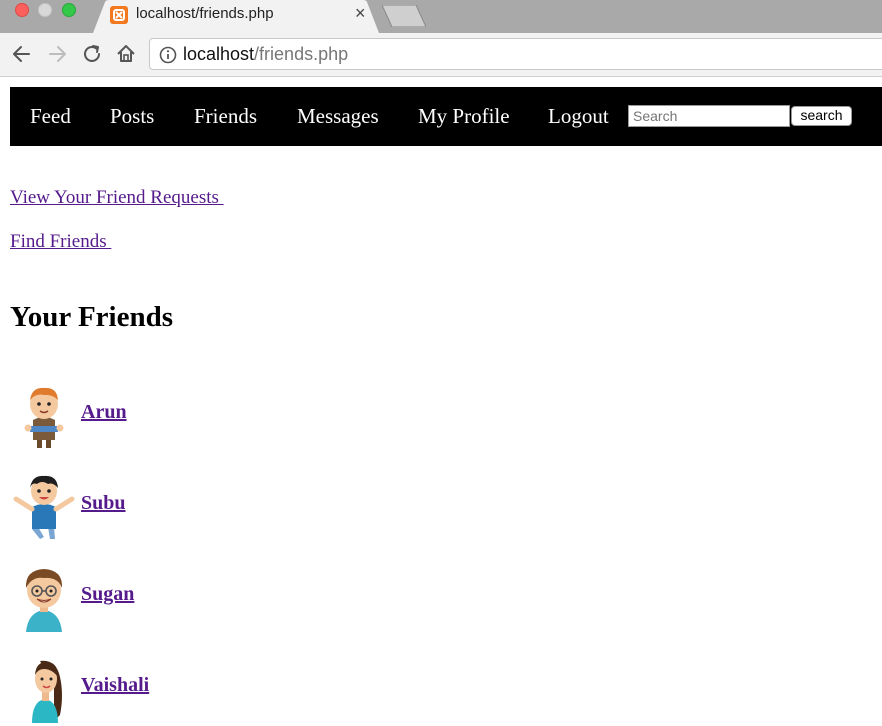 This screenshot has height=726, width=882. Describe the element at coordinates (160, 417) in the screenshot. I see `friend-list-item: Arun` at that location.